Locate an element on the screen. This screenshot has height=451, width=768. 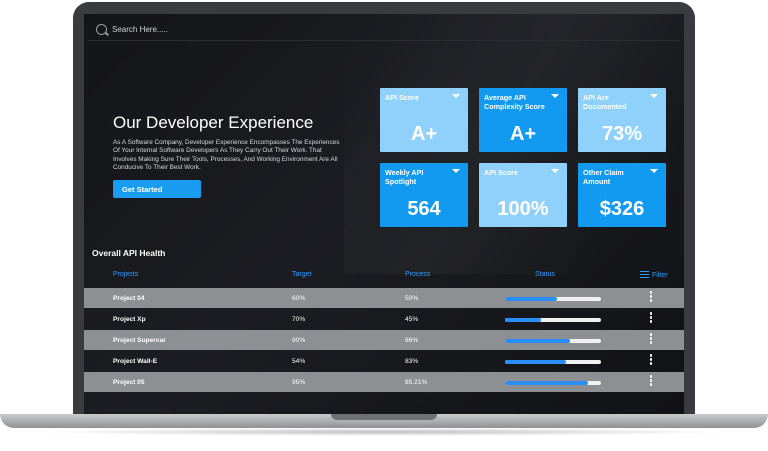
table-row: Project Xp 70% 45% is located at coordinates (384, 319).